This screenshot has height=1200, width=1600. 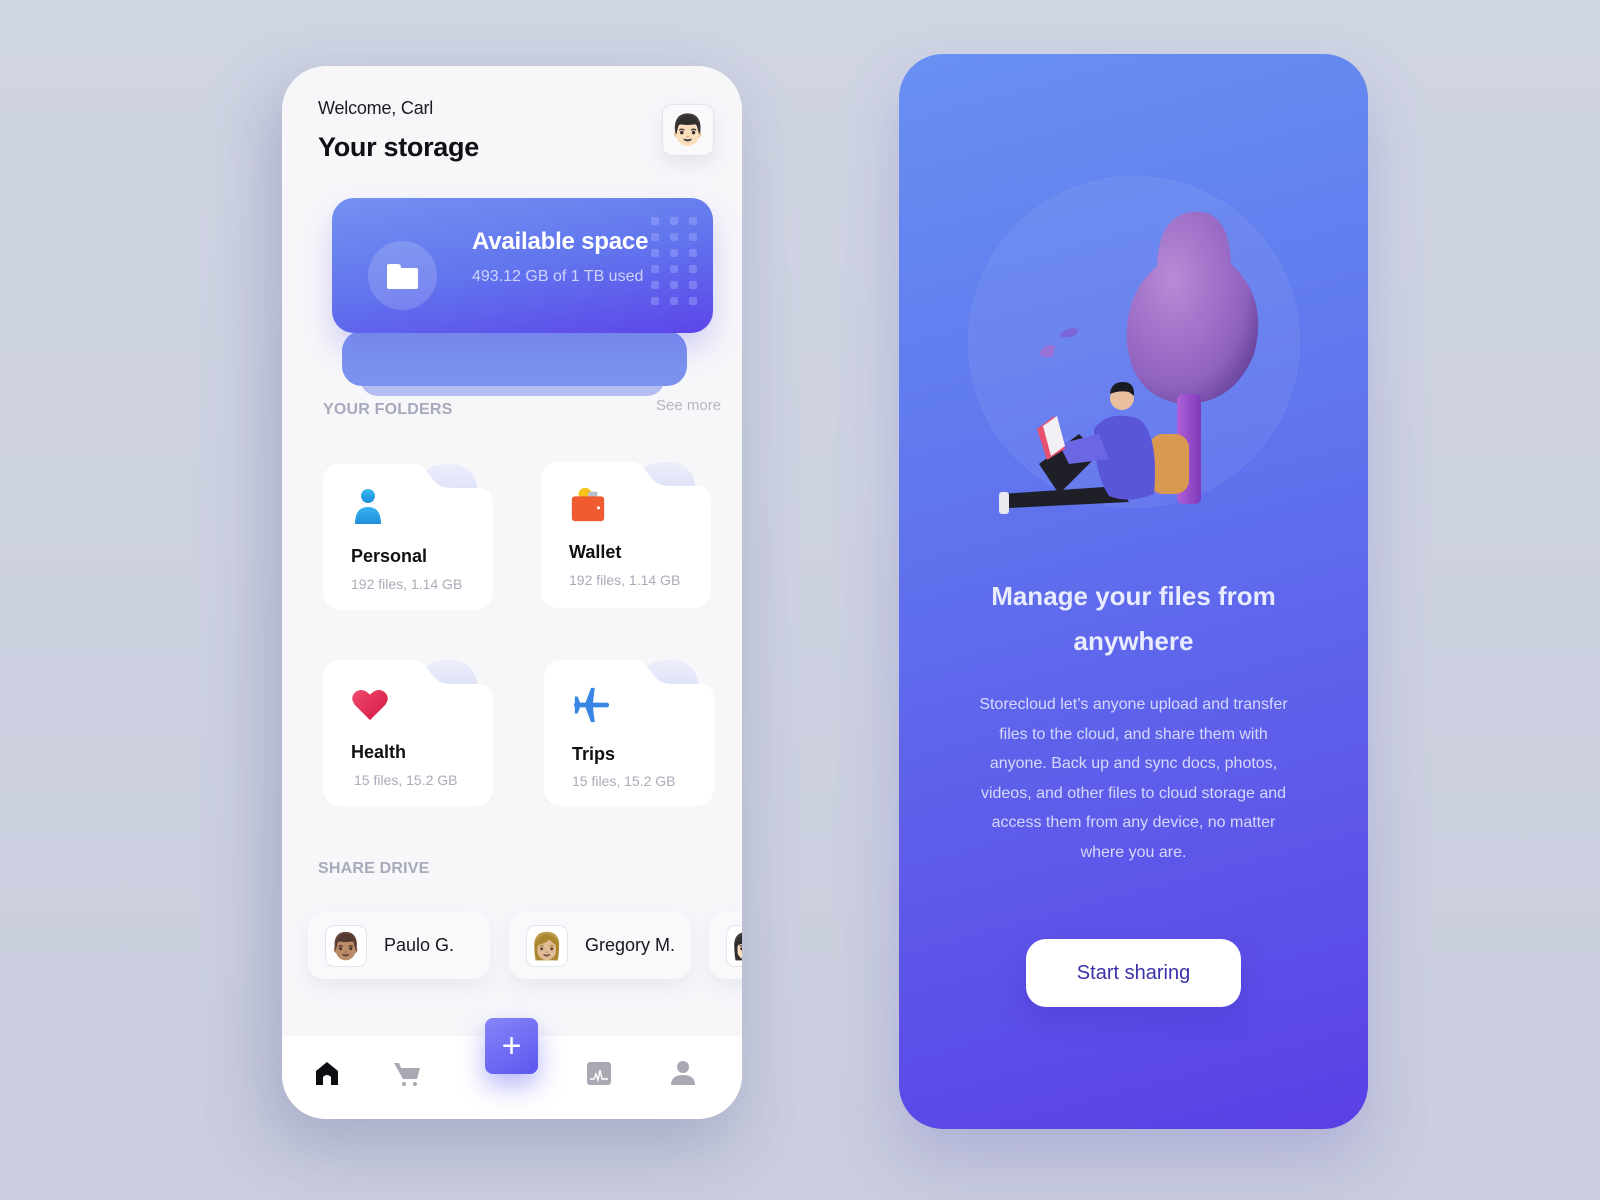 I want to click on folder-icon, so click(x=402, y=276).